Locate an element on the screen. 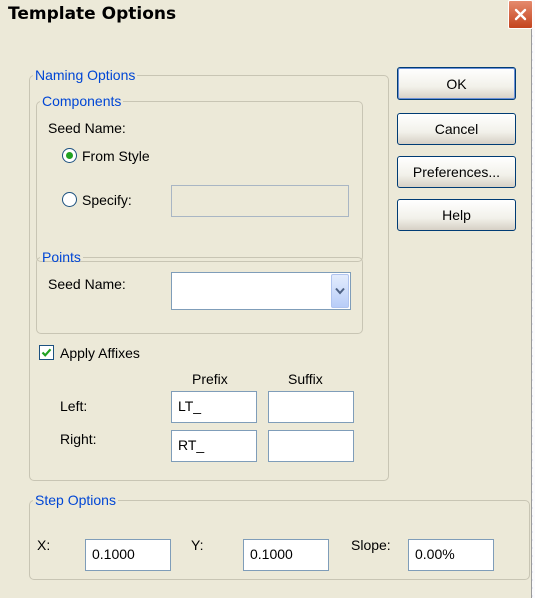  from-style-radio is located at coordinates (69, 155).